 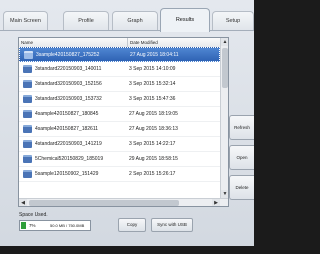 What do you see at coordinates (241, 187) in the screenshot?
I see `delete-button: Delete` at bounding box center [241, 187].